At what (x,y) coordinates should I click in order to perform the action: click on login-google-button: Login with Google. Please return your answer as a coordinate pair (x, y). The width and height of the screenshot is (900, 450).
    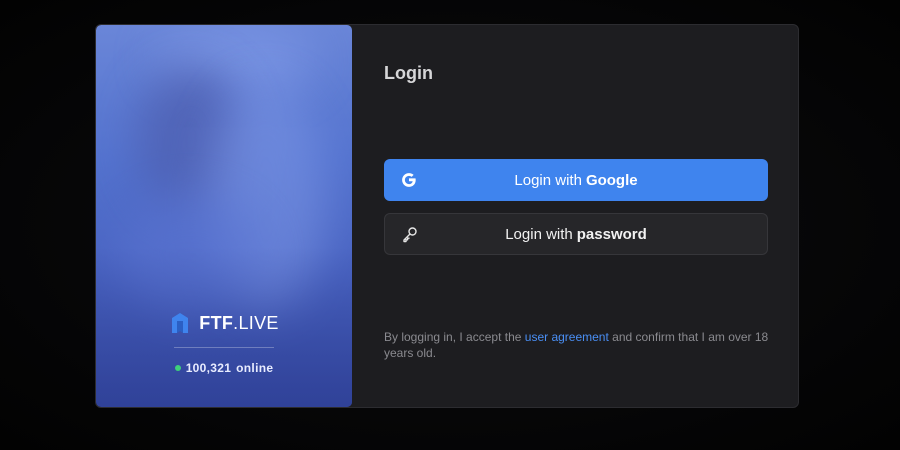
    Looking at the image, I should click on (576, 180).